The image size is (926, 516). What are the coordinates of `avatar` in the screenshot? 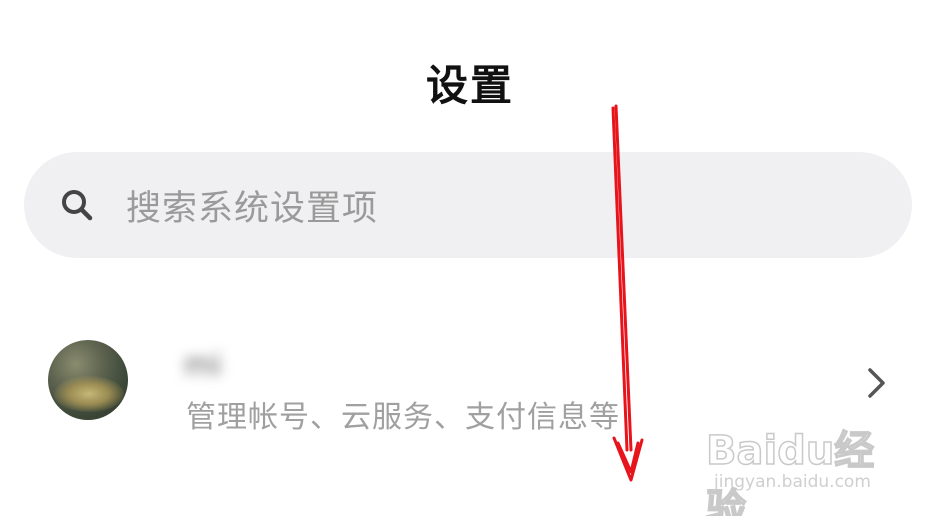 It's located at (88, 380).